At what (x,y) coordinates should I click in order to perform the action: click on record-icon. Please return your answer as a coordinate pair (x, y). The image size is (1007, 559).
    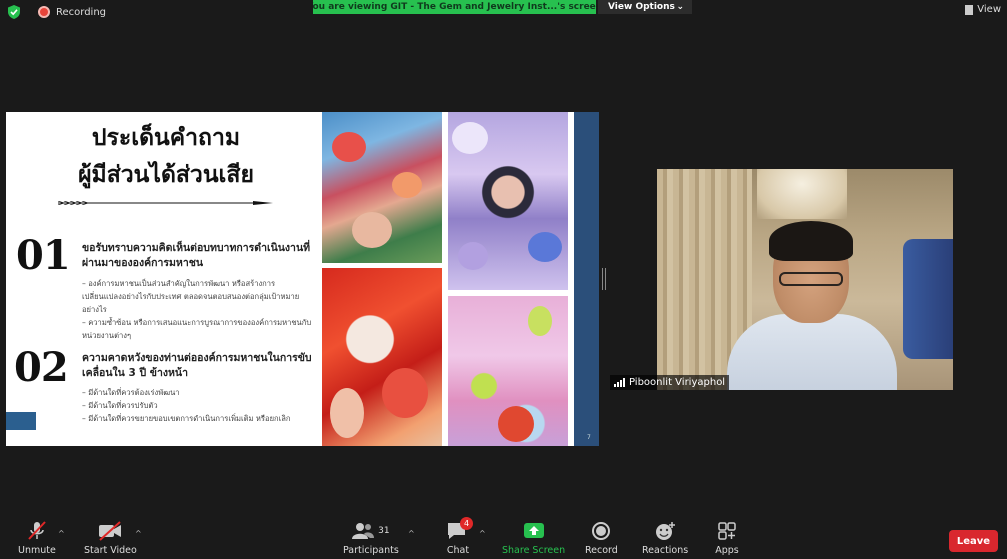
    Looking at the image, I should click on (601, 531).